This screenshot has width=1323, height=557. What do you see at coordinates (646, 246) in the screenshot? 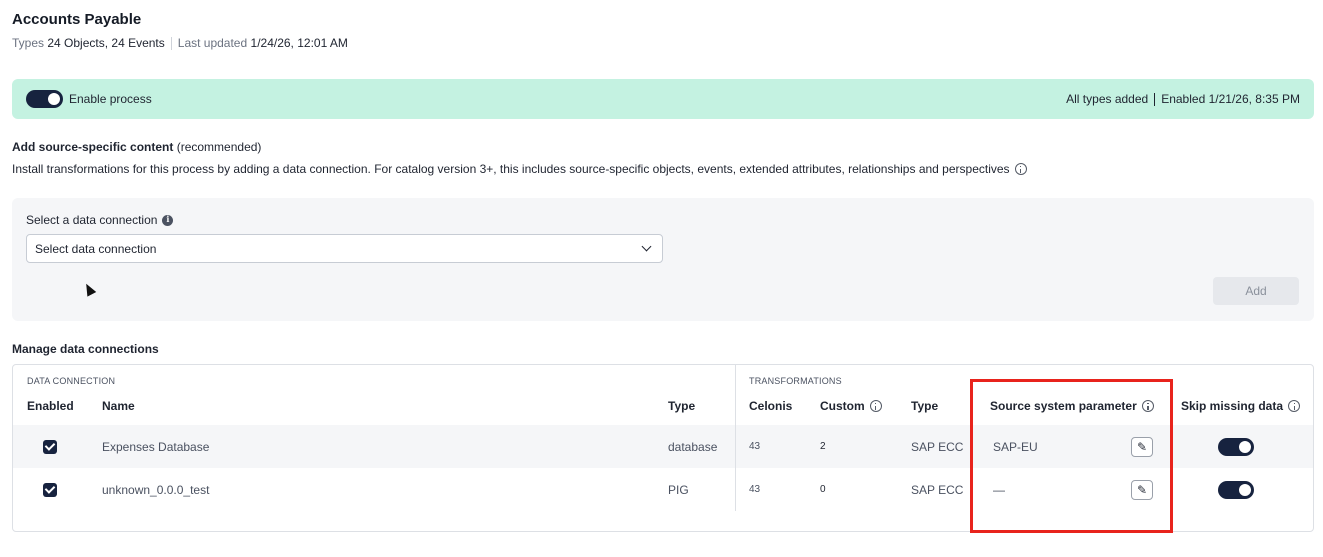
I see `chevron-down-icon` at bounding box center [646, 246].